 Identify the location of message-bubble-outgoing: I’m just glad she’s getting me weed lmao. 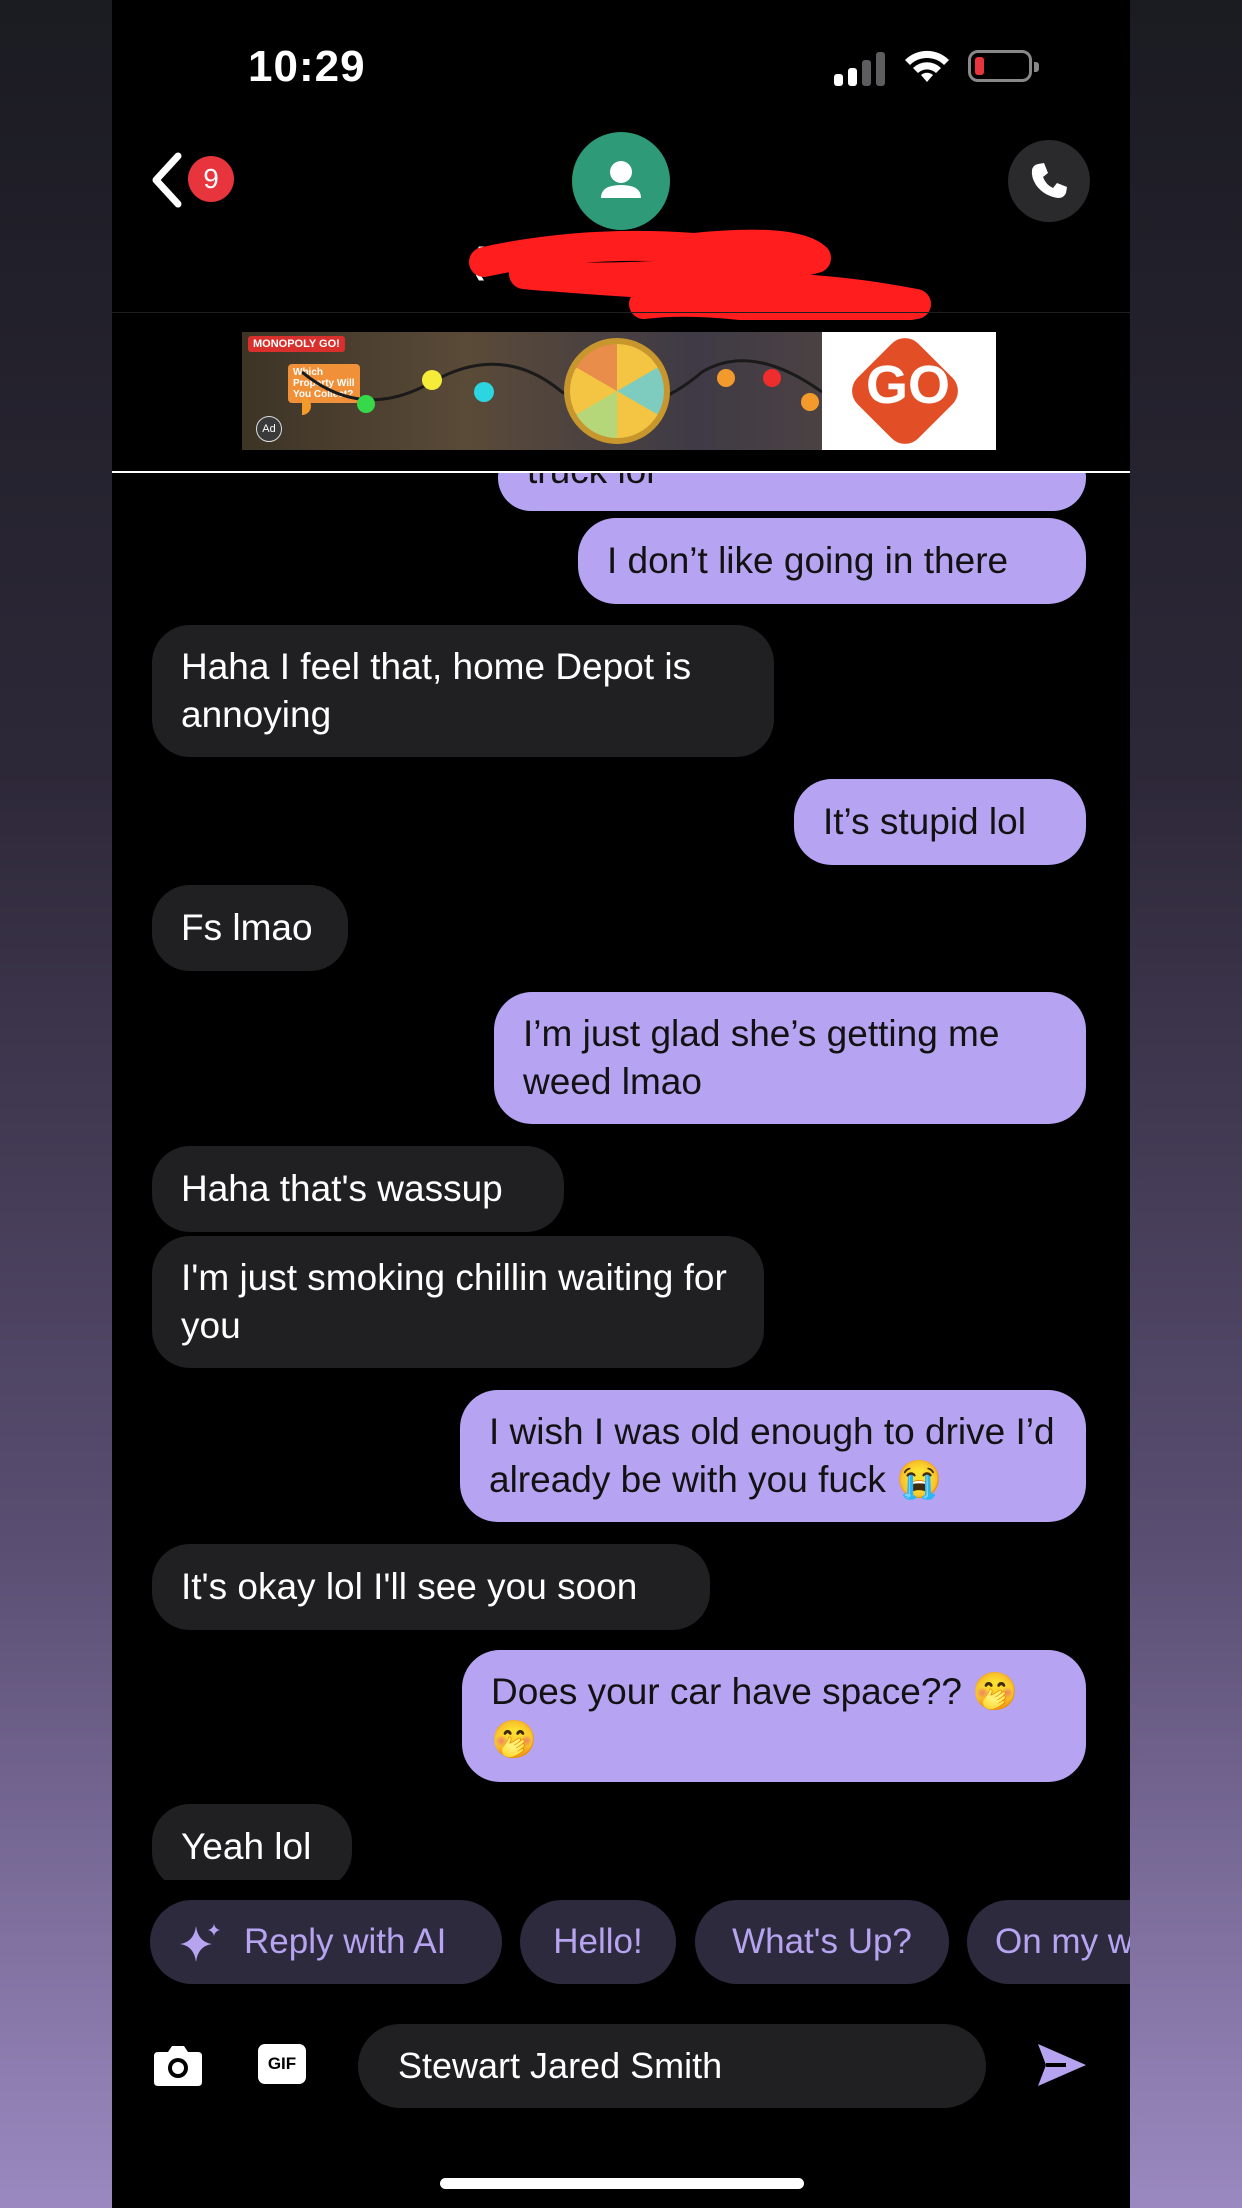
(790, 1058).